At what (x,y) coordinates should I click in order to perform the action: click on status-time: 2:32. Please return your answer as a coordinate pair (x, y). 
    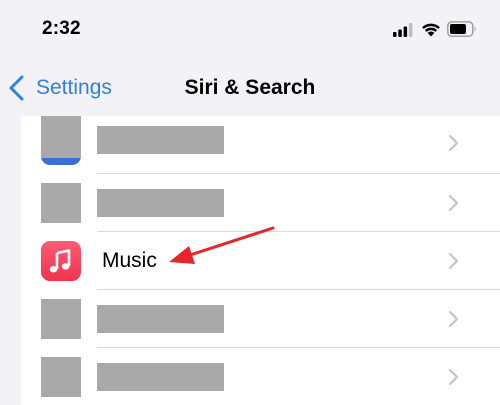
    Looking at the image, I should click on (61, 28).